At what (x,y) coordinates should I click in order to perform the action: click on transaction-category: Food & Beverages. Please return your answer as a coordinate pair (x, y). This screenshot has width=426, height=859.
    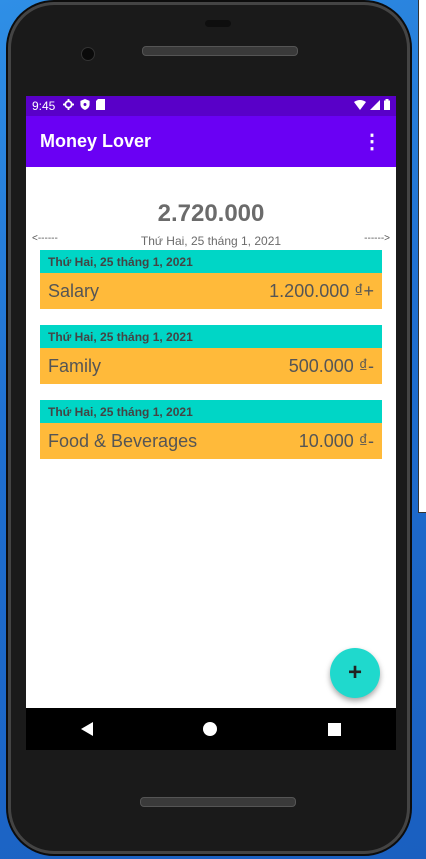
    Looking at the image, I should click on (123, 440).